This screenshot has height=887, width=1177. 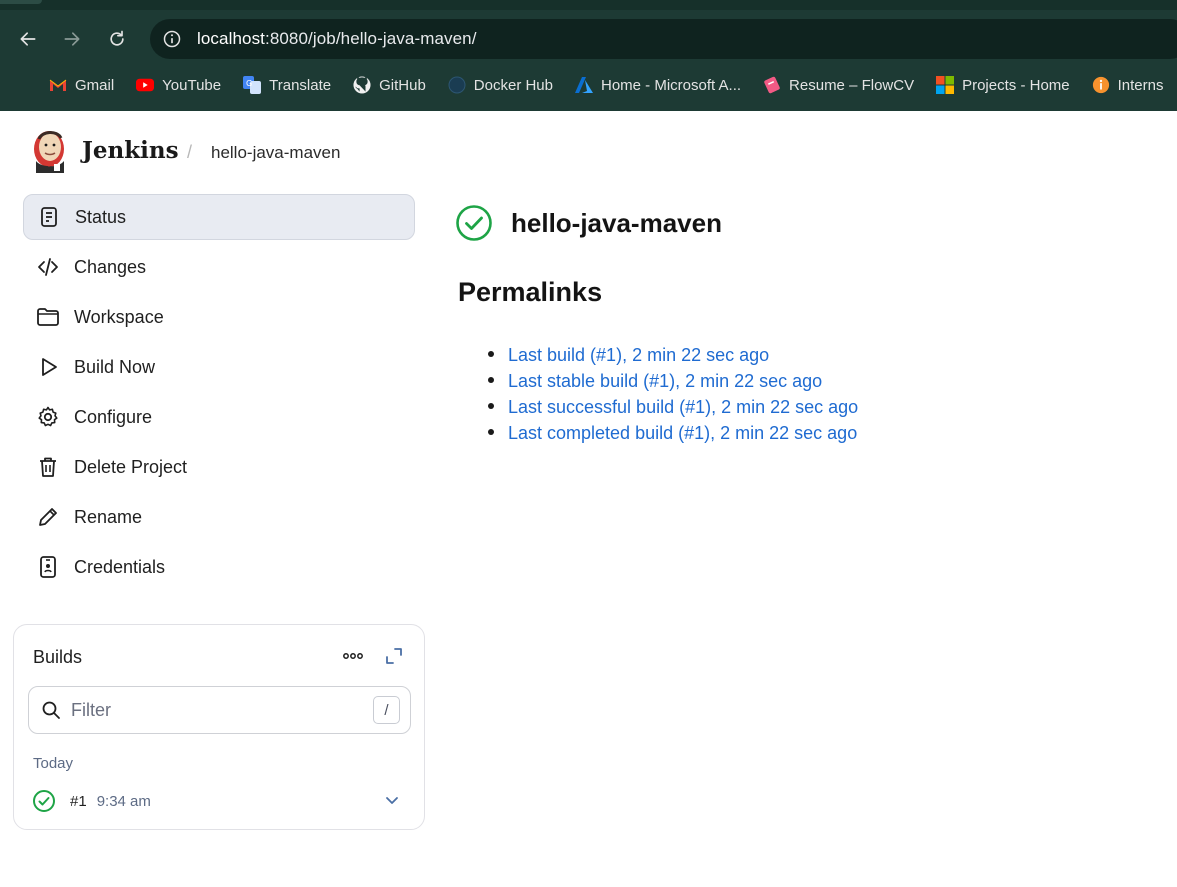 What do you see at coordinates (123, 801) in the screenshot?
I see `build-time: 9:34 am` at bounding box center [123, 801].